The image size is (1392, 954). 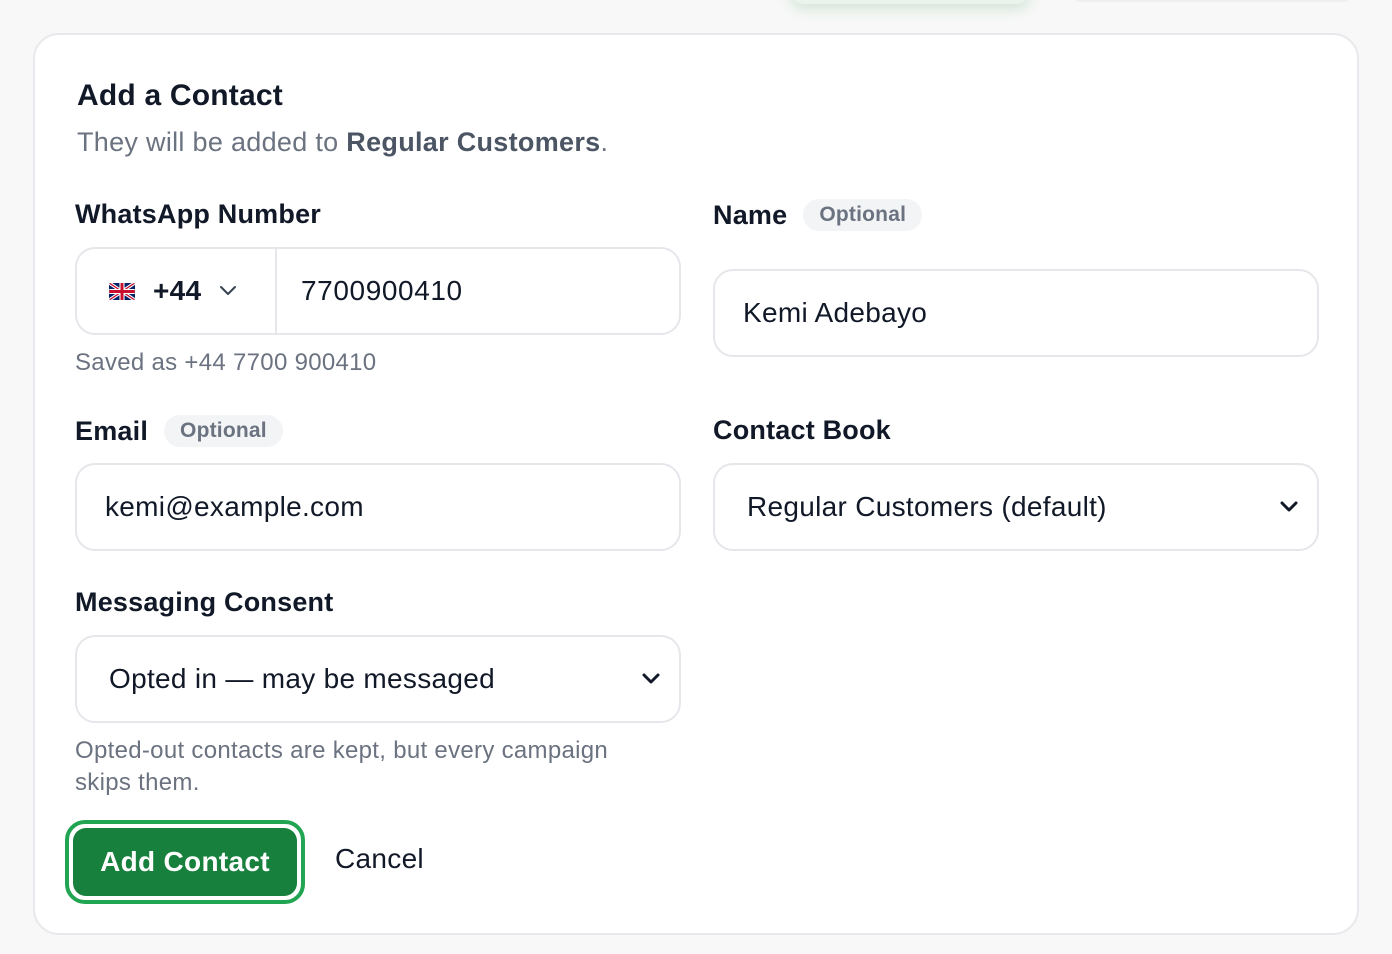 I want to click on add-contact-button-label: Add Contact, so click(x=185, y=862).